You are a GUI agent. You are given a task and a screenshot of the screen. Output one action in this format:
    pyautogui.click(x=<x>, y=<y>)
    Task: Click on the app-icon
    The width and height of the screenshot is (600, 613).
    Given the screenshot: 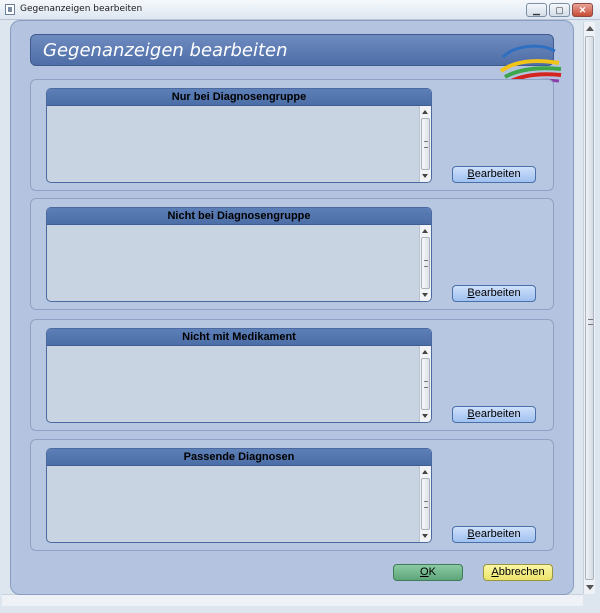 What is the action you would take?
    pyautogui.click(x=10, y=9)
    